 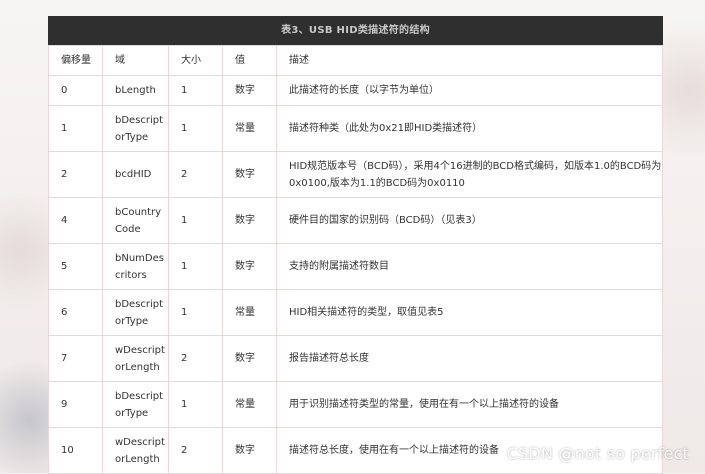 What do you see at coordinates (249, 60) in the screenshot?
I see `header-value: 值` at bounding box center [249, 60].